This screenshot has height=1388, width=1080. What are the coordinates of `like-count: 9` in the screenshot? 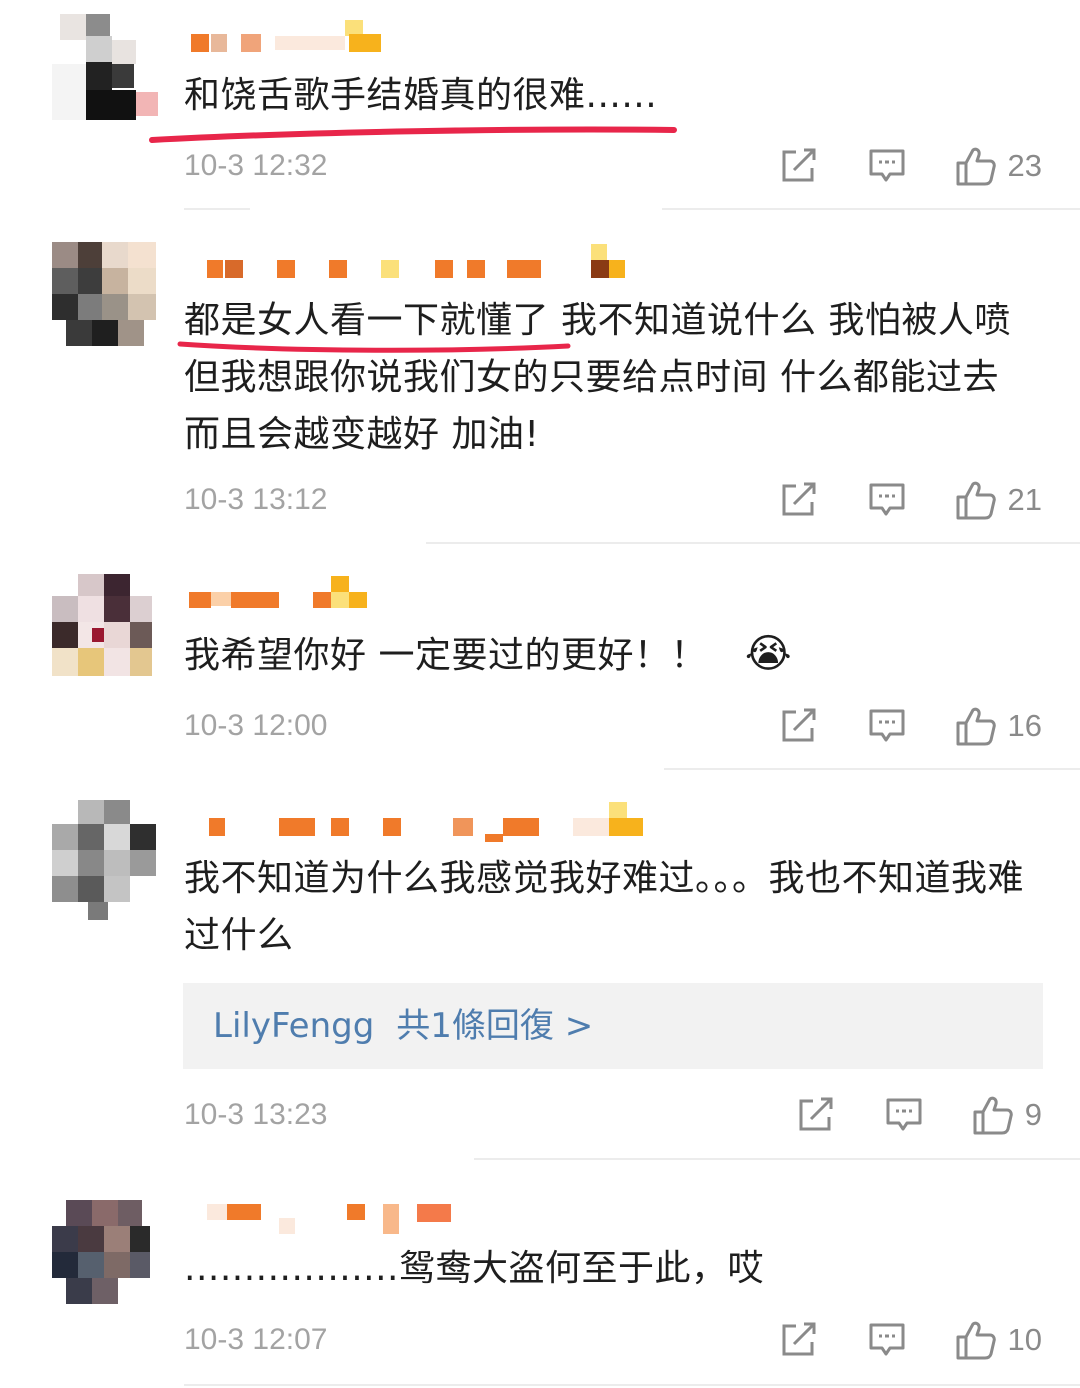 It's located at (1033, 1114).